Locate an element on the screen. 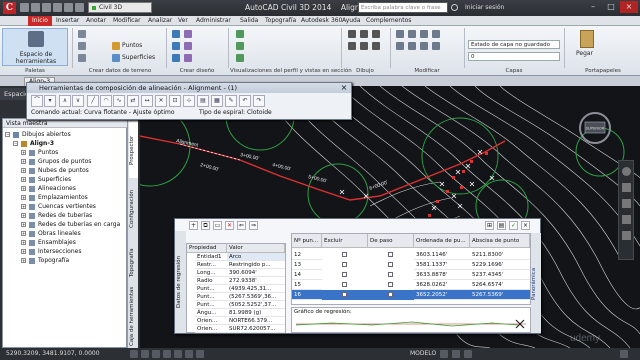  paste-row-icon: ▭ is located at coordinates (217, 225).